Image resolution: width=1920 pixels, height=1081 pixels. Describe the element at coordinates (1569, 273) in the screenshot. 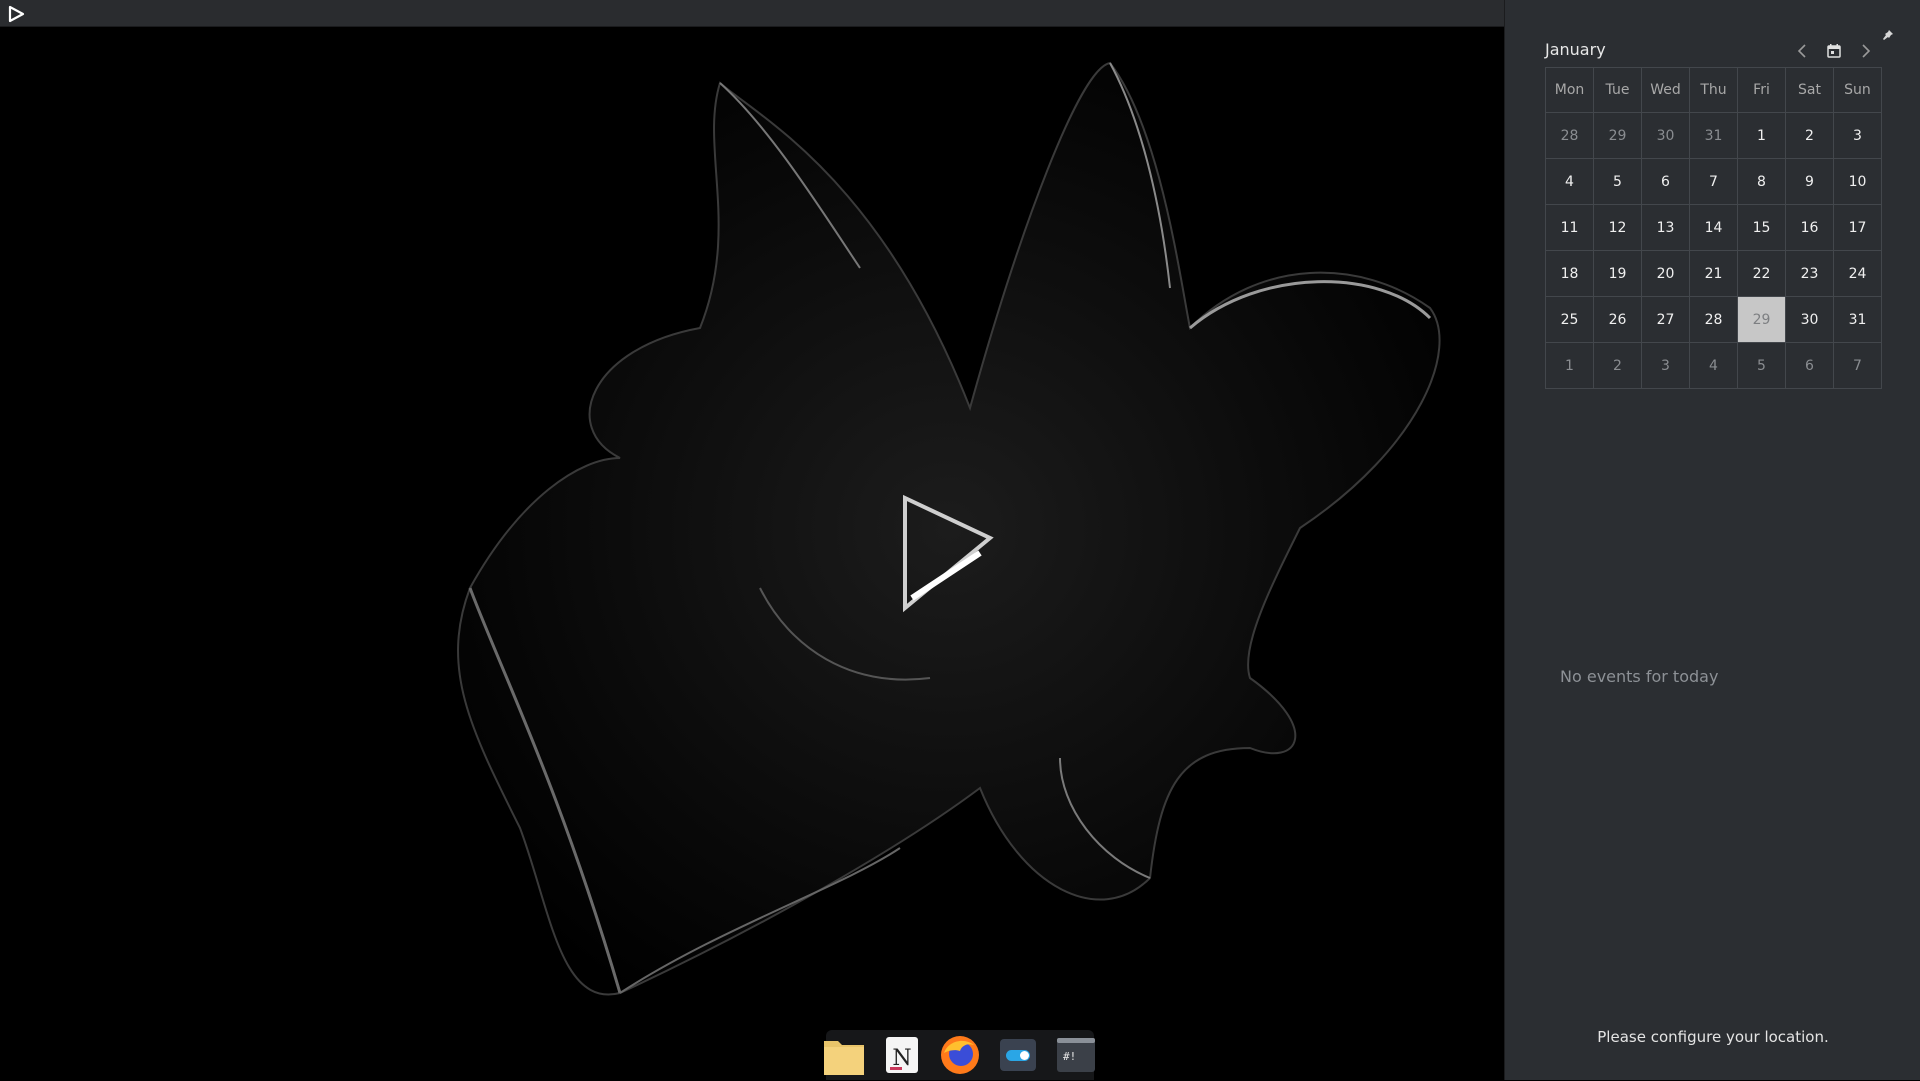

I see `calendar-day: 18` at that location.